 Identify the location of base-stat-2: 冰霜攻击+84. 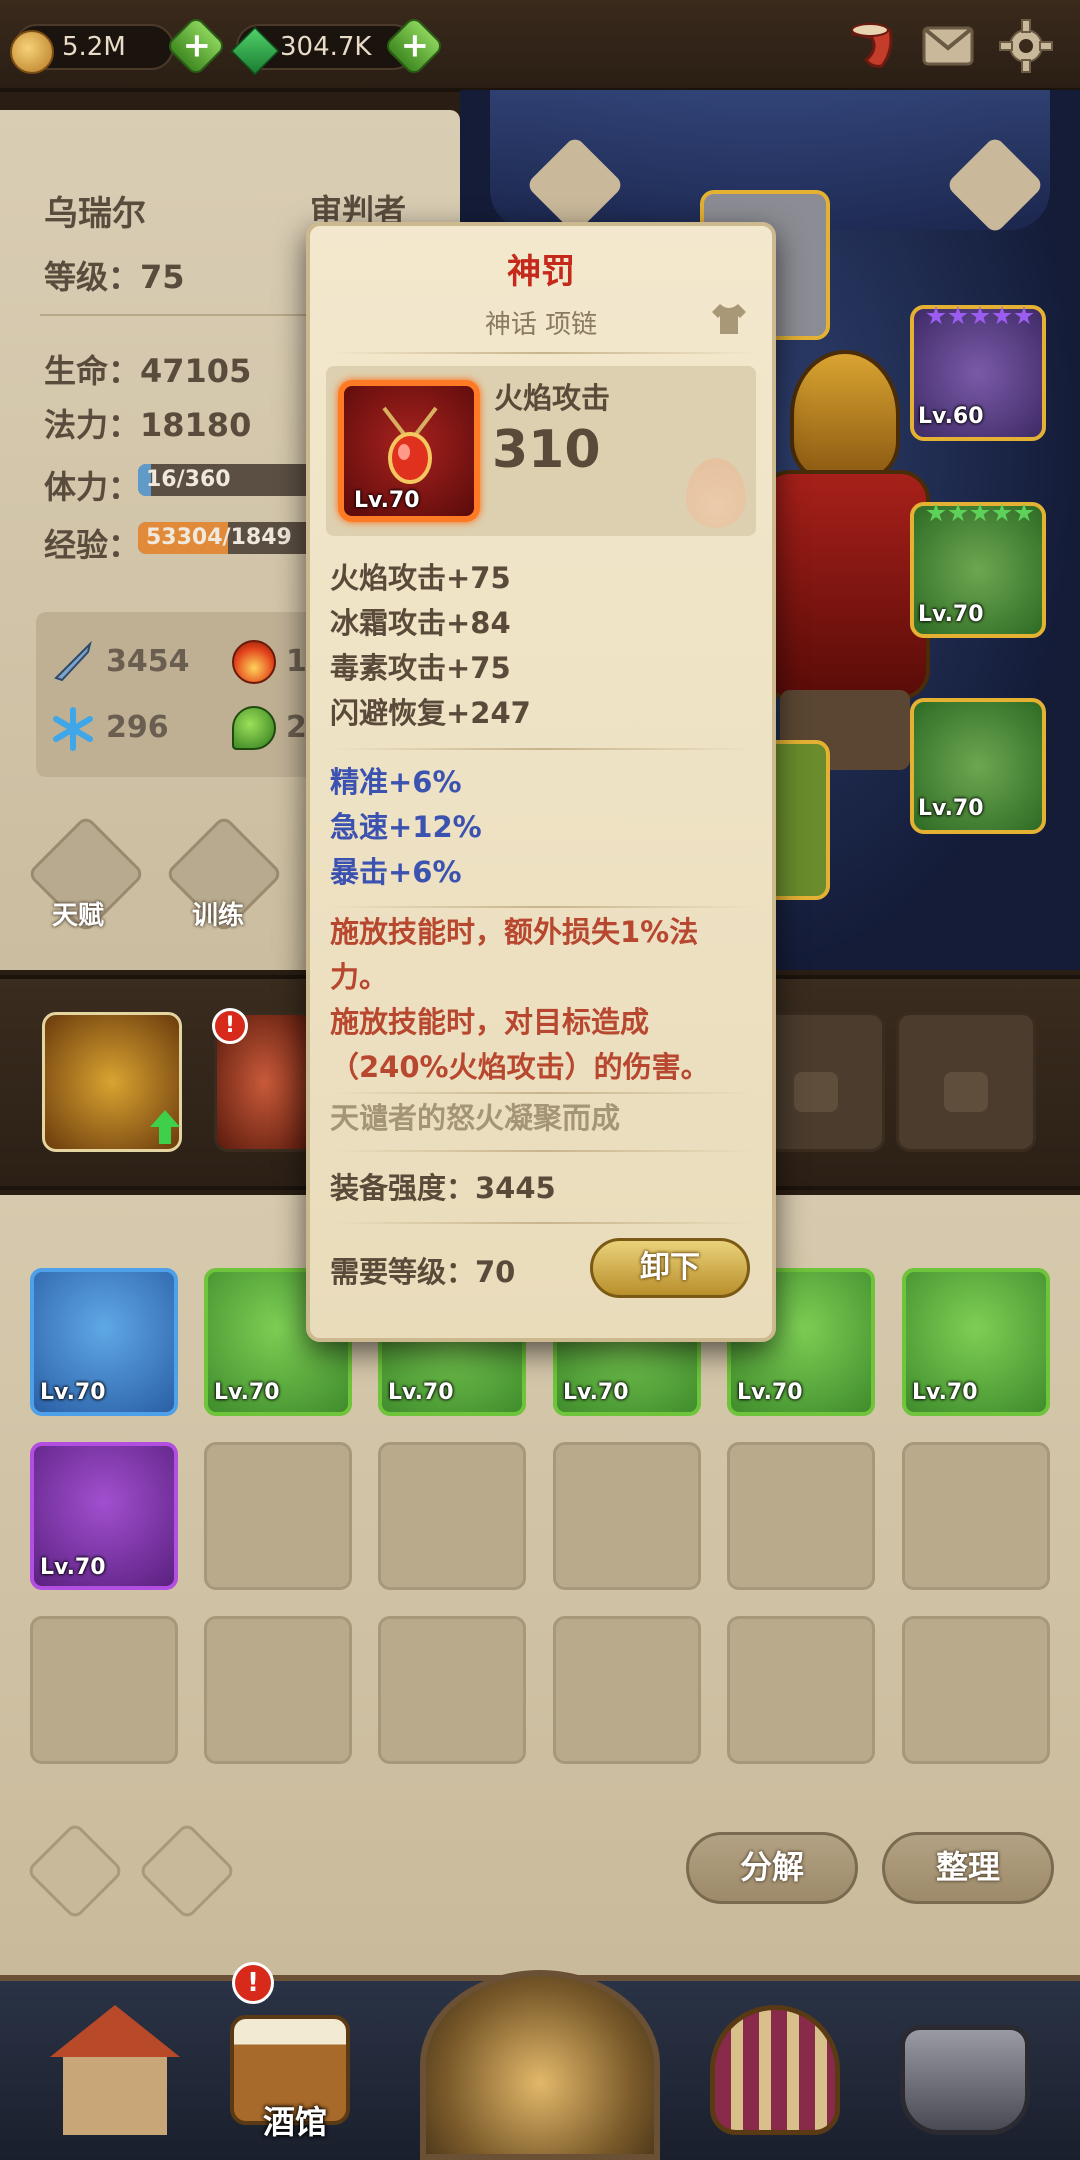
(420, 623).